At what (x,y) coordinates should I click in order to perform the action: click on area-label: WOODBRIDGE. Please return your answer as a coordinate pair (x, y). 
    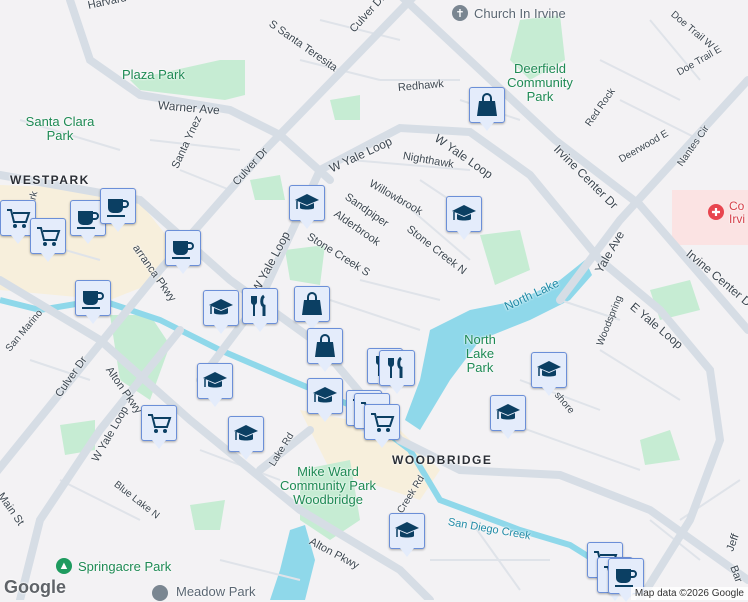
    Looking at the image, I should click on (442, 460).